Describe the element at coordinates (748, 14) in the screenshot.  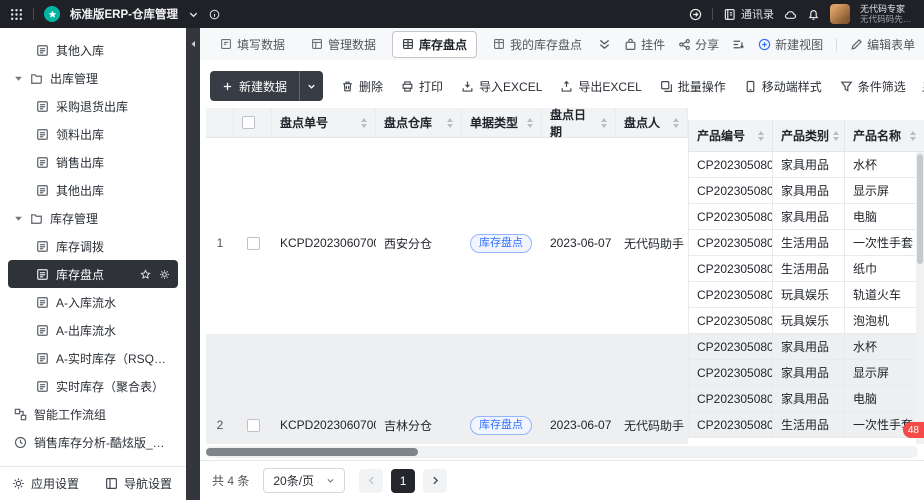
I see `contacts-button: 通讯录` at that location.